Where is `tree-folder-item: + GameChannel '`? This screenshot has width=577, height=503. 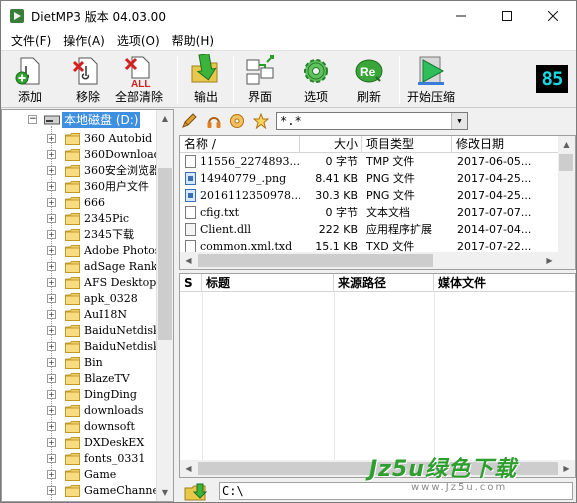
tree-folder-item: + GameChannel ' is located at coordinates (85, 491).